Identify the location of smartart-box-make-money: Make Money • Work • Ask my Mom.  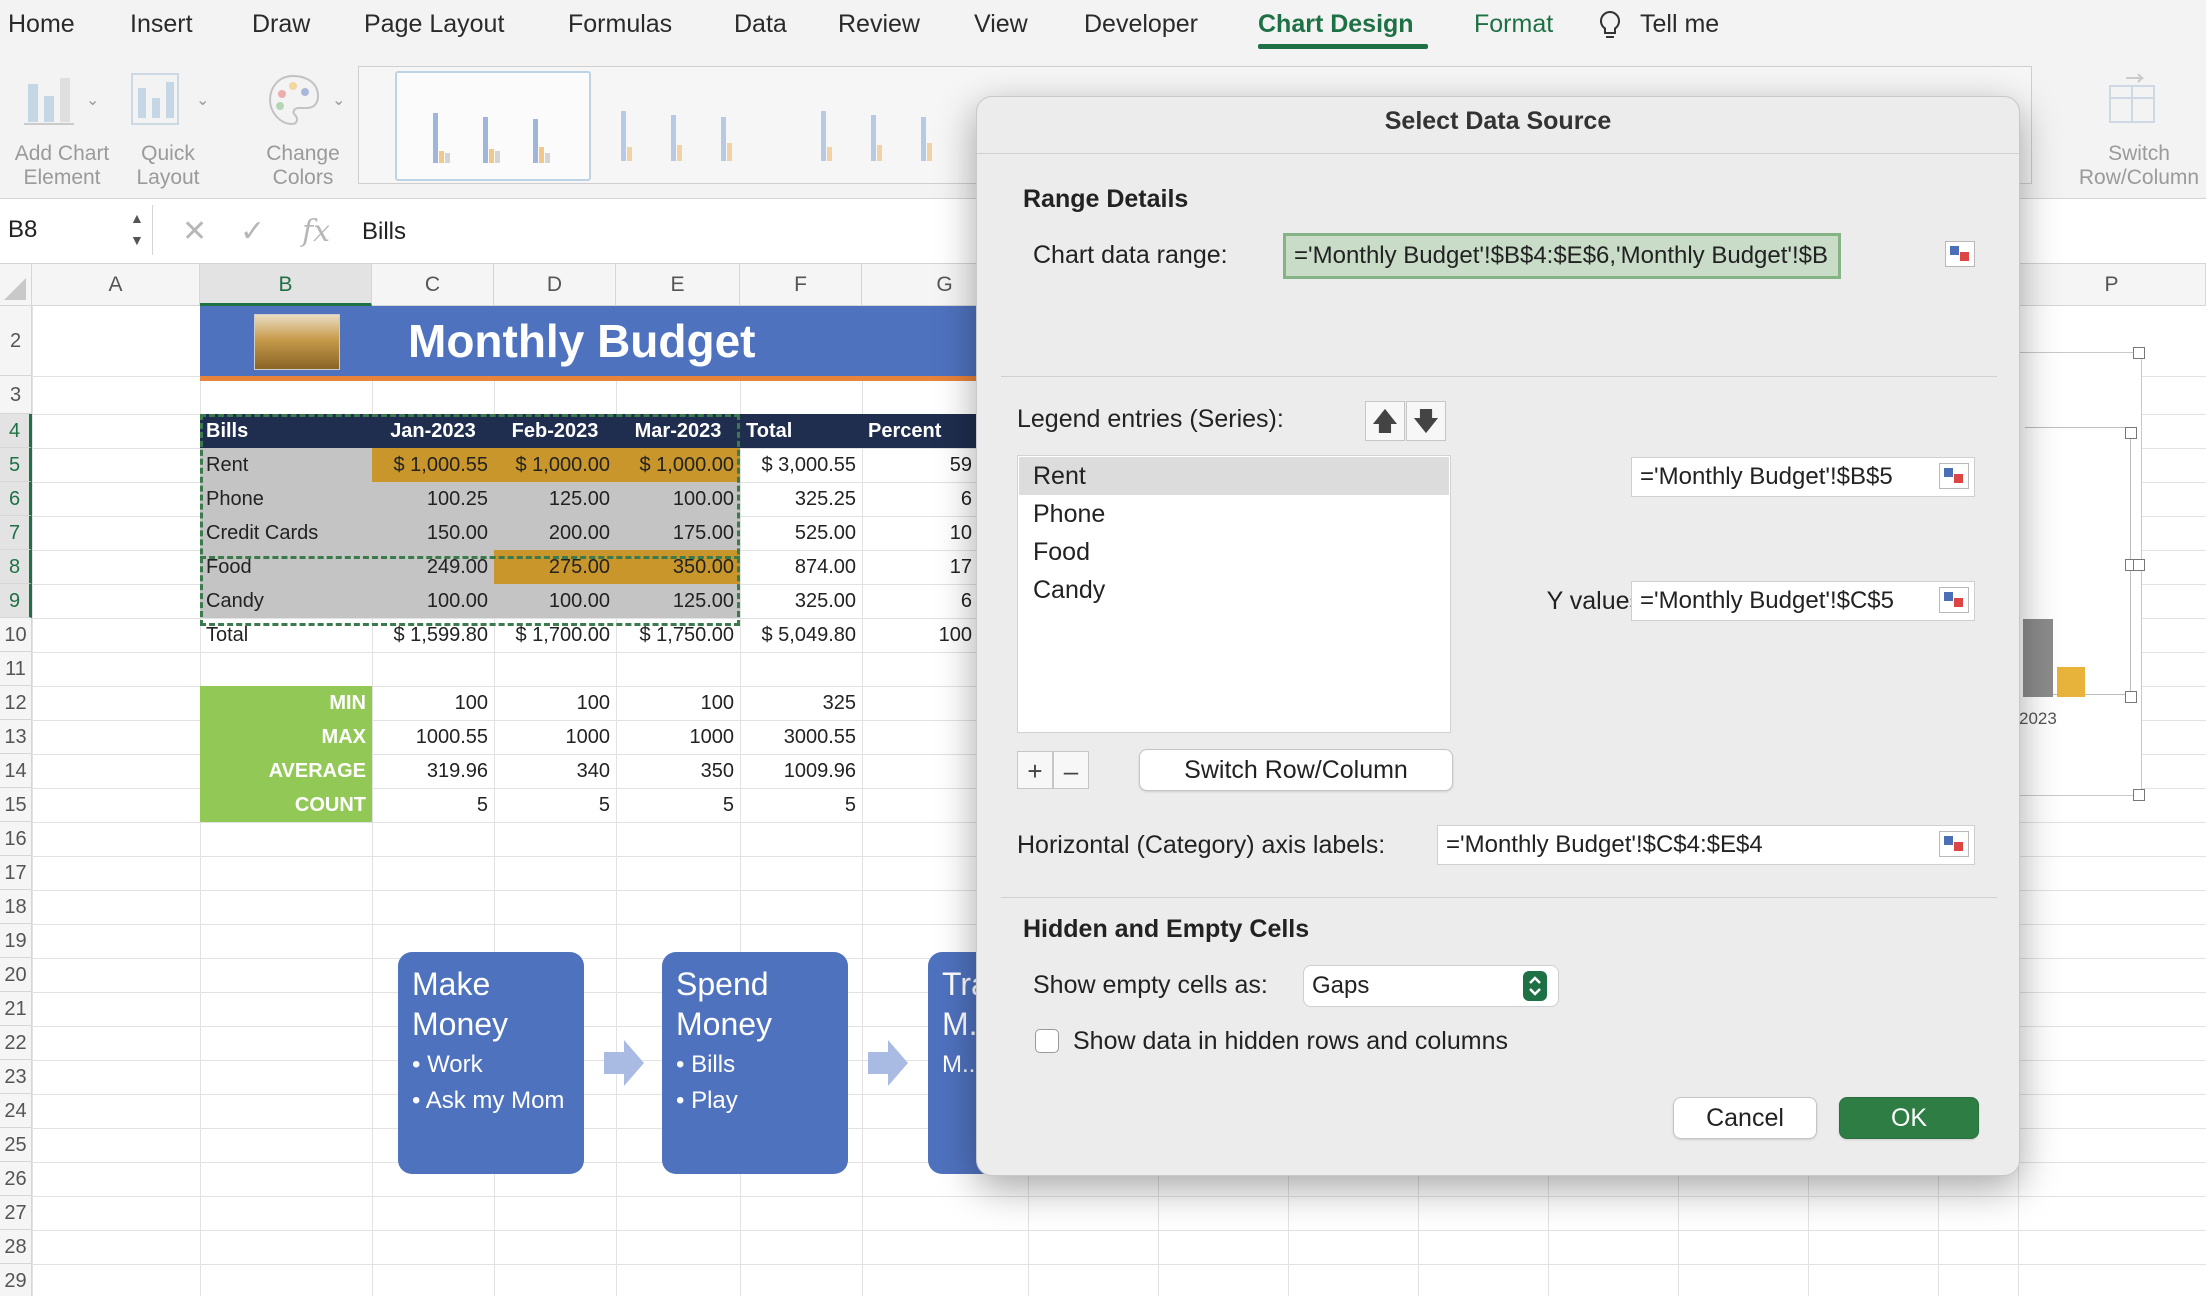
(491, 1063).